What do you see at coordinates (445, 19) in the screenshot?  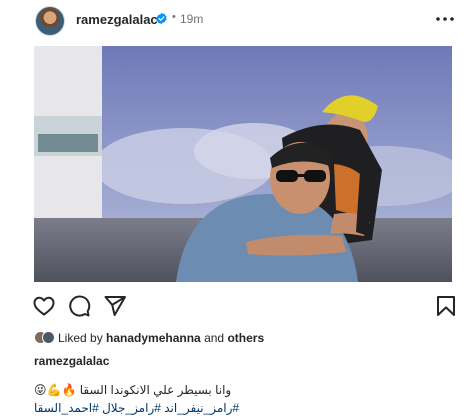 I see `more-options-icon` at bounding box center [445, 19].